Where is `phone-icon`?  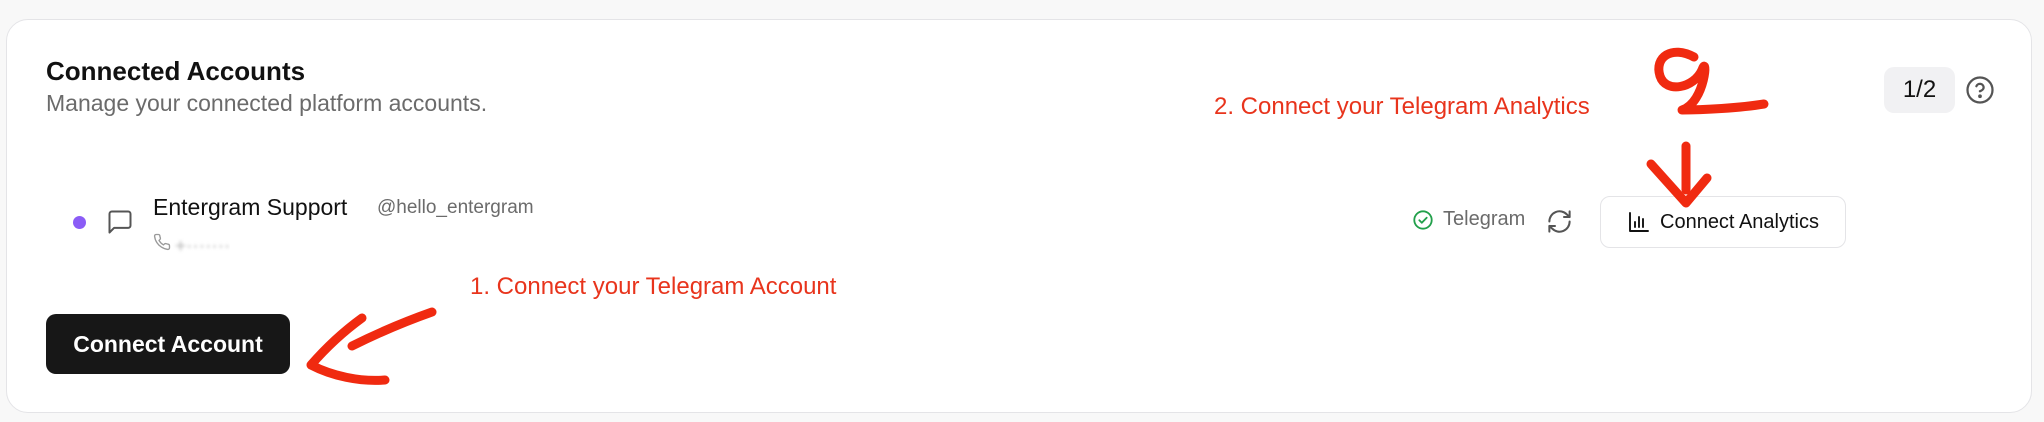
phone-icon is located at coordinates (162, 242).